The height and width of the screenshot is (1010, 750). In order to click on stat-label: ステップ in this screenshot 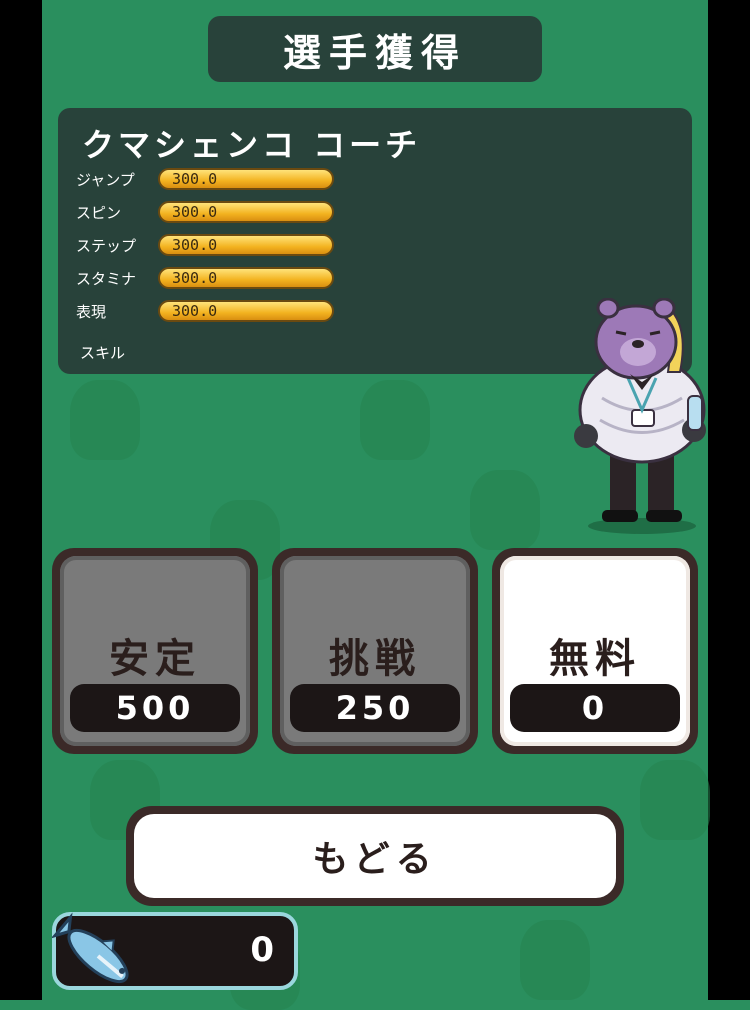, I will do `click(106, 245)`.